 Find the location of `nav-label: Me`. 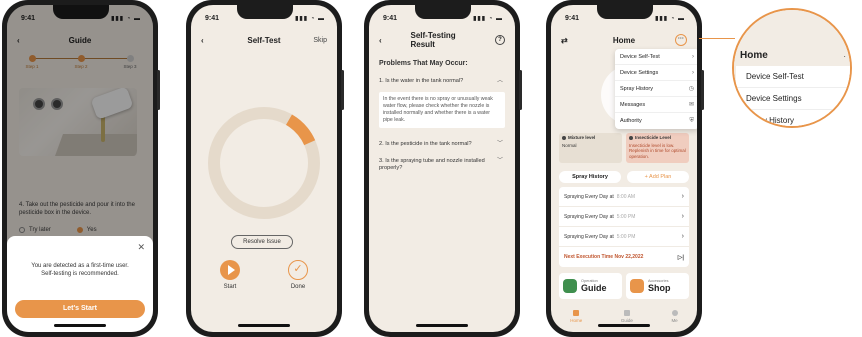

nav-label: Me is located at coordinates (674, 320).